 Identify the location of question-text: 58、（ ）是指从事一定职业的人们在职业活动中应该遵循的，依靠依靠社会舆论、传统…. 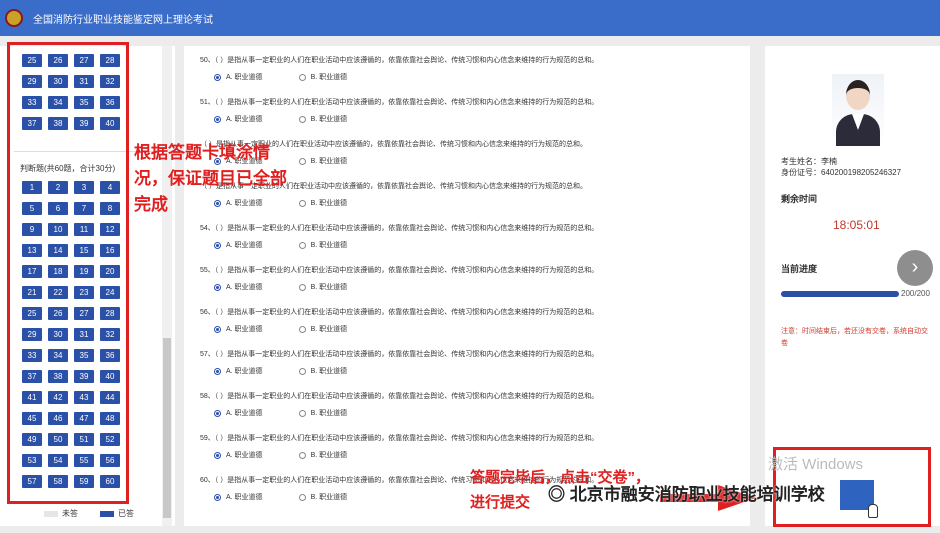
(399, 396).